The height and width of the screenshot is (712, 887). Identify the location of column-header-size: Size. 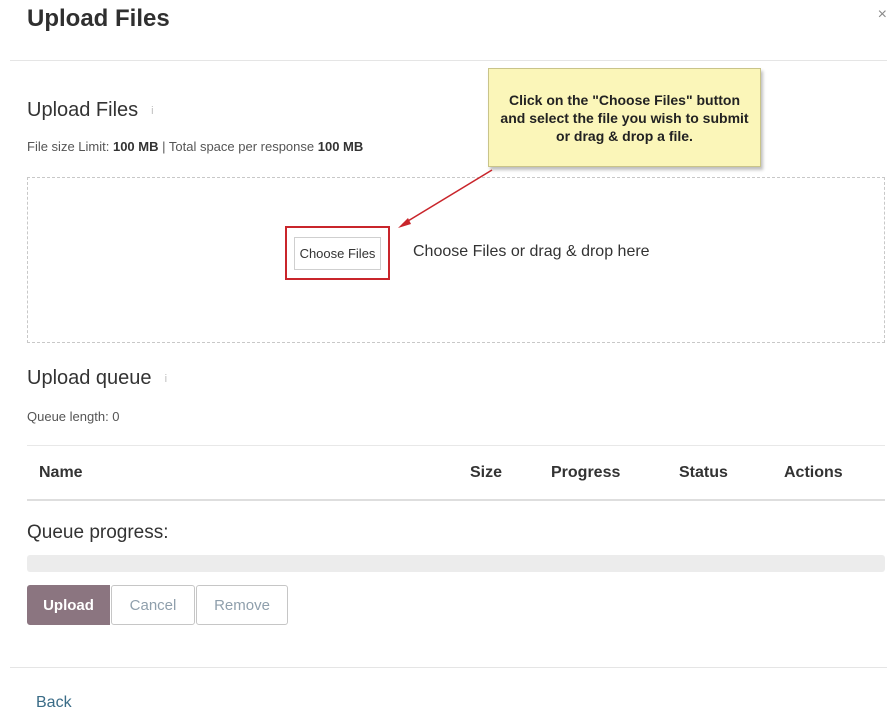
(486, 472).